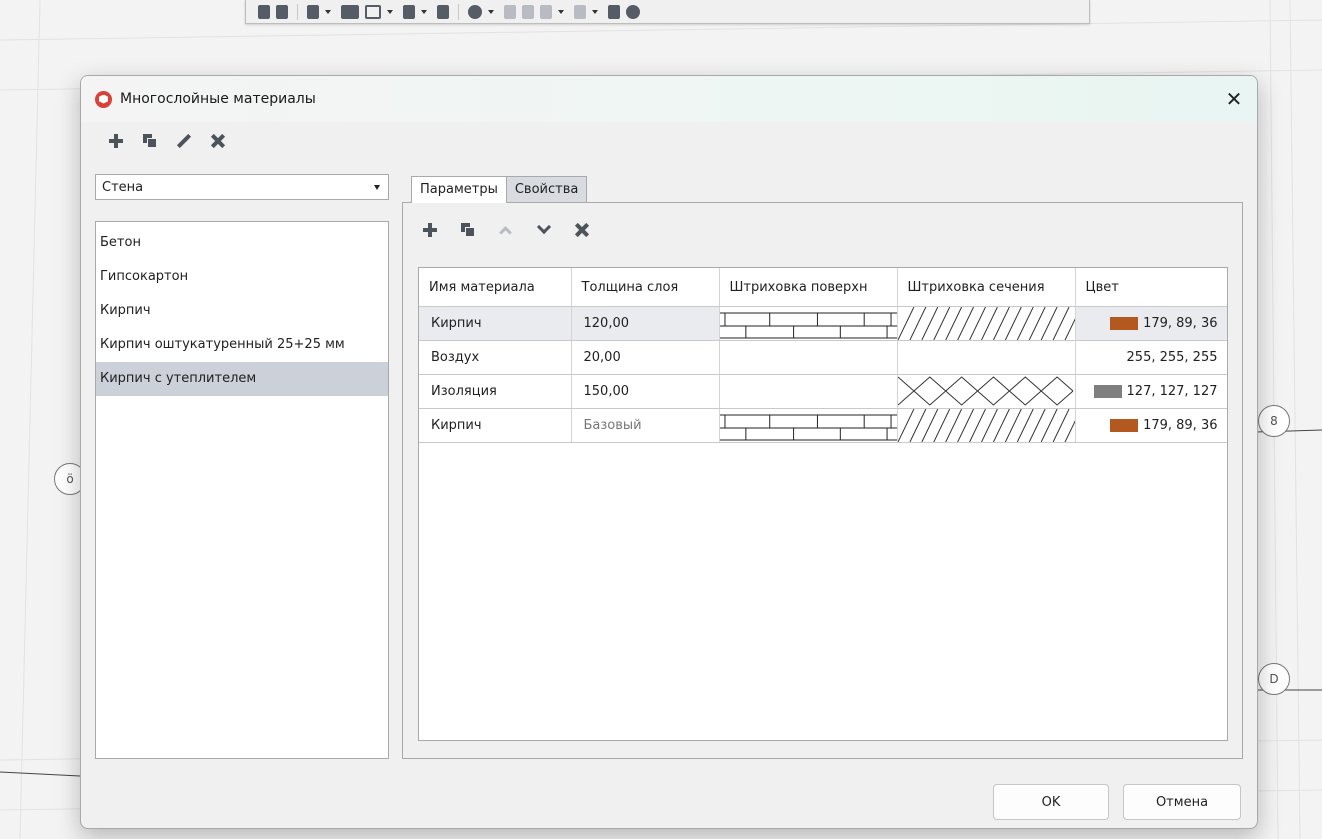 The width and height of the screenshot is (1322, 839). I want to click on main-toolbar, so click(667, 12).